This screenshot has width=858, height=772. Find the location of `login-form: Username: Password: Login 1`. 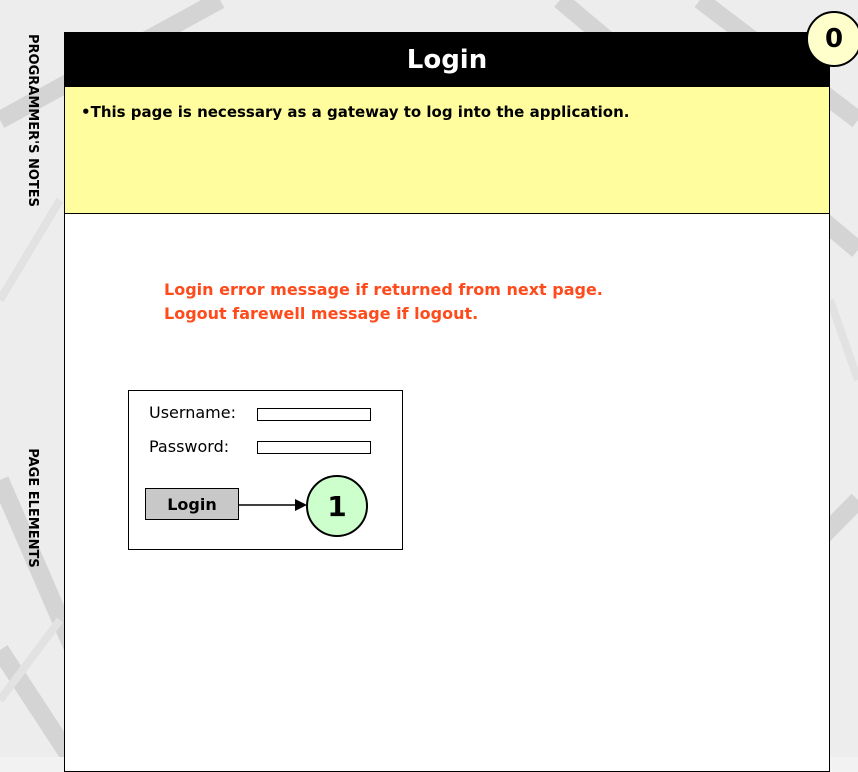

login-form: Username: Password: Login 1 is located at coordinates (265, 470).